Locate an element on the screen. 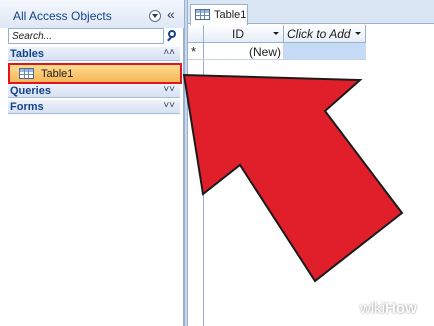 This screenshot has height=326, width=434. tab-label: Table1 is located at coordinates (230, 15).